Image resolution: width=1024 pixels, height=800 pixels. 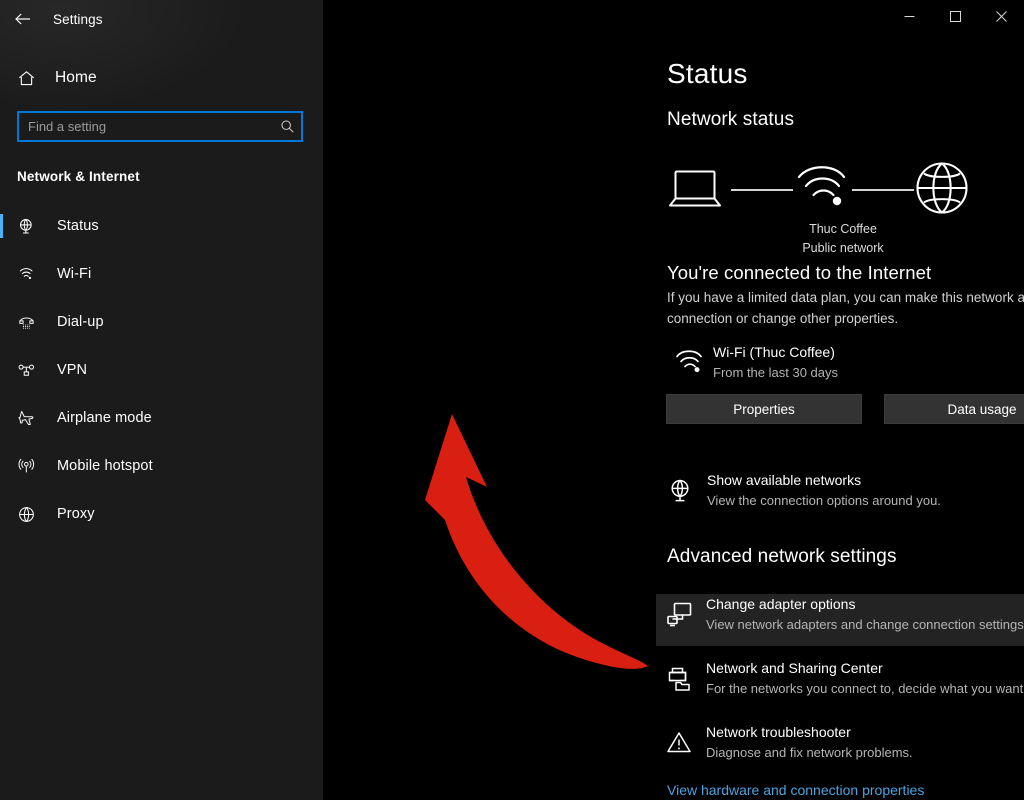 I want to click on search-box, so click(x=160, y=126).